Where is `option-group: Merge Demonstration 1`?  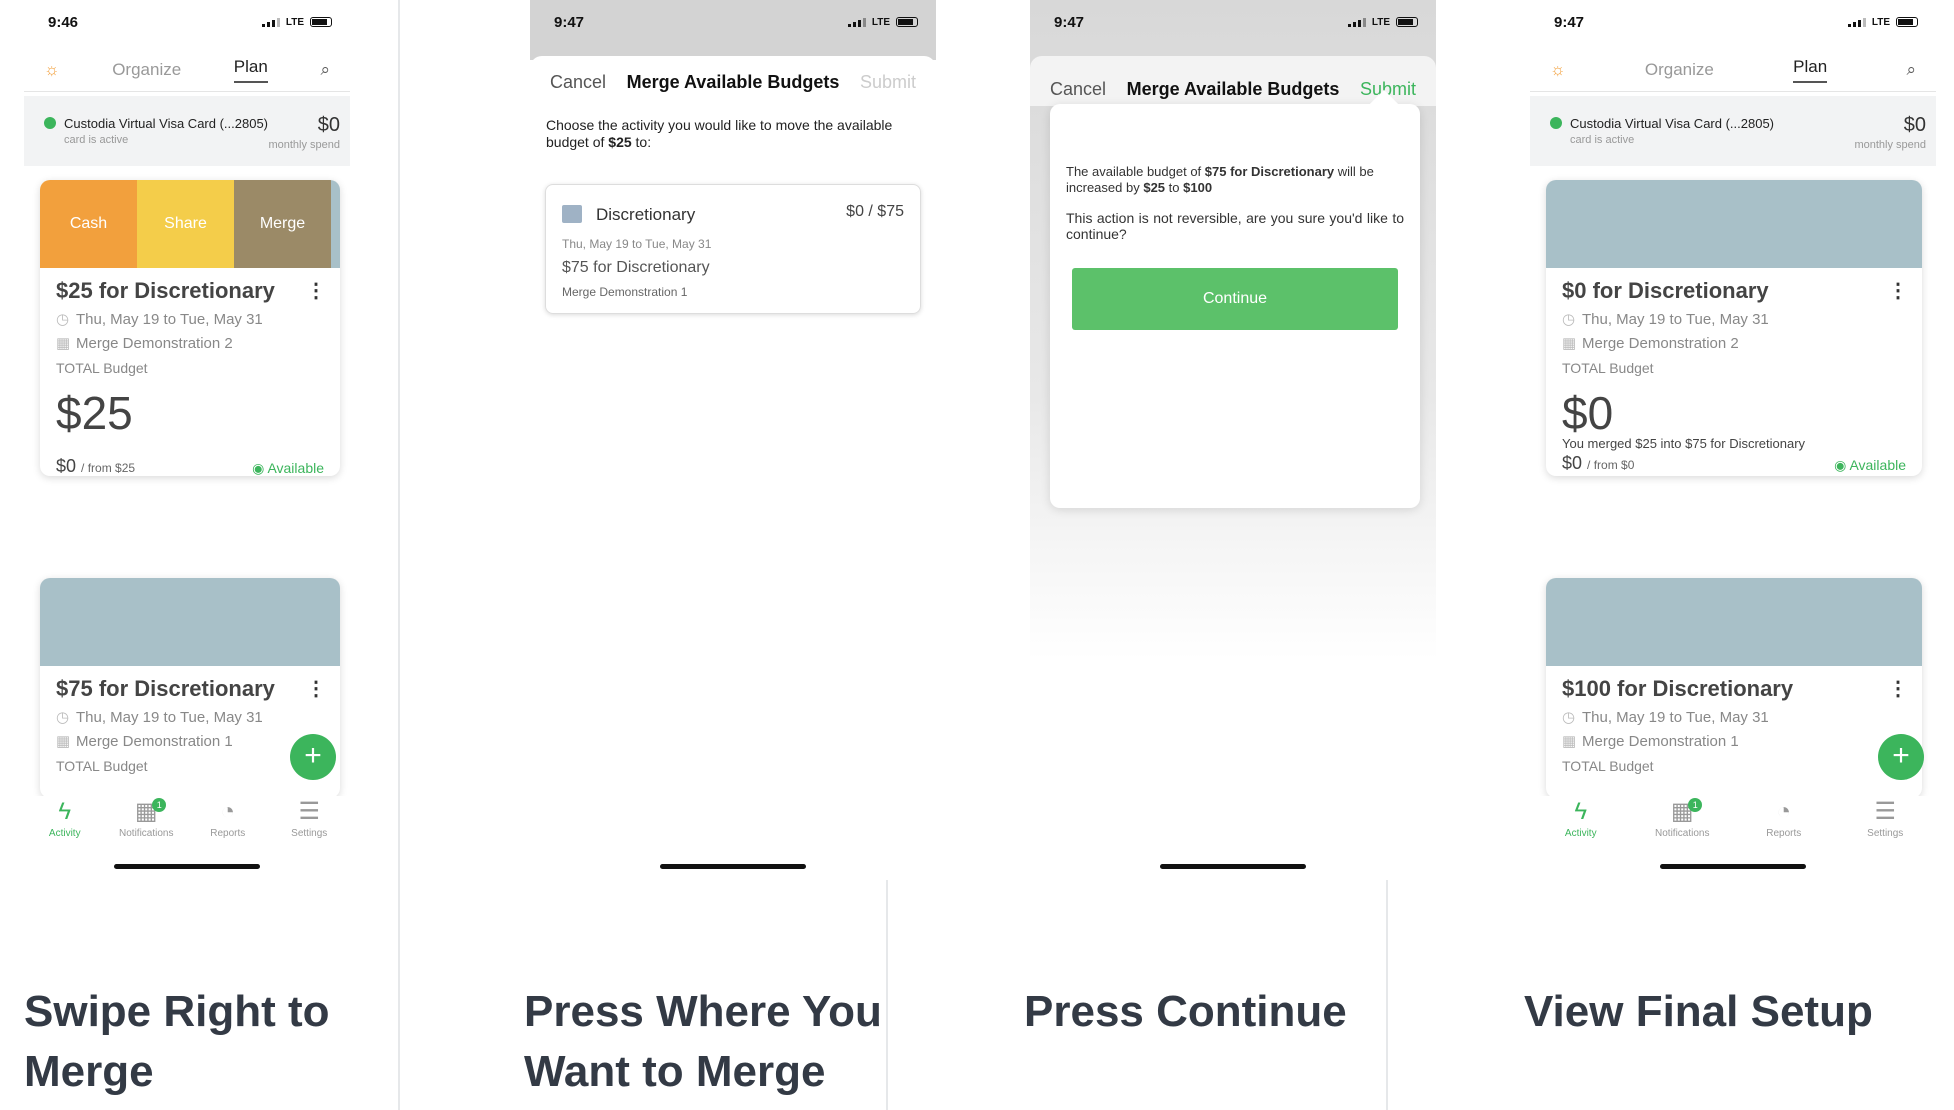
option-group: Merge Demonstration 1 is located at coordinates (625, 292).